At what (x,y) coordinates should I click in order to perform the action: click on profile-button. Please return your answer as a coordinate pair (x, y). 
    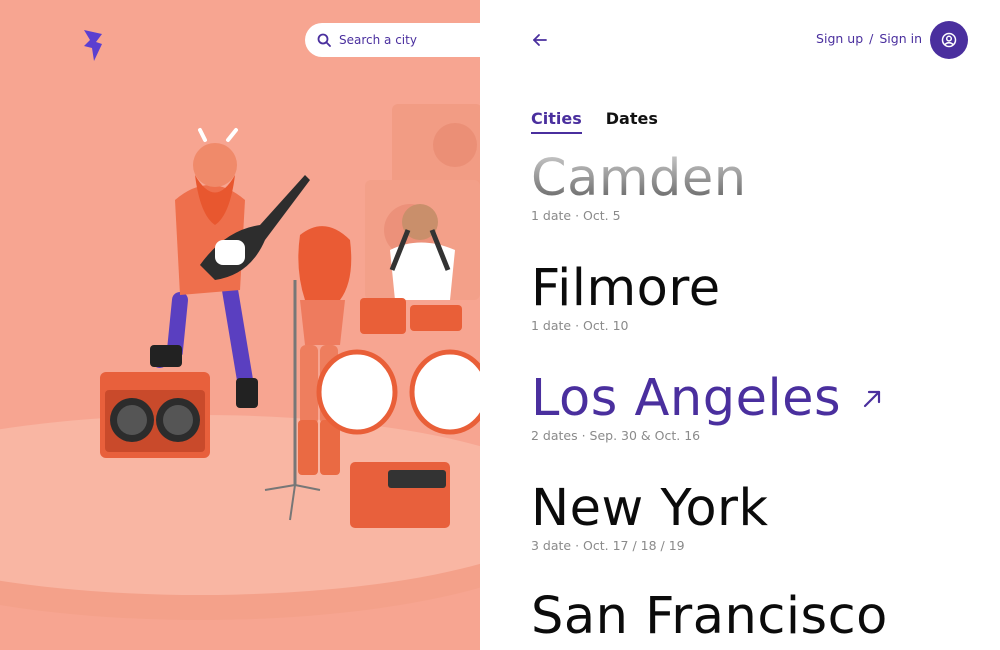
    Looking at the image, I should click on (949, 40).